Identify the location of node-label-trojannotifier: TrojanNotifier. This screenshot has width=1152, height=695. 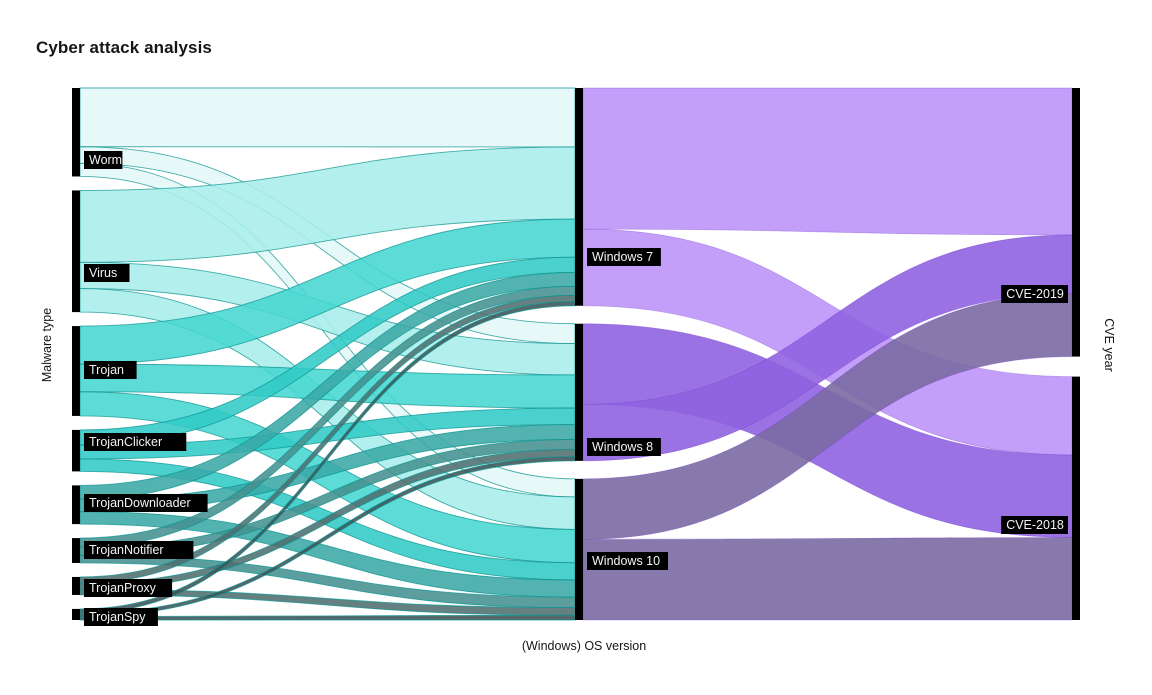
(139, 550).